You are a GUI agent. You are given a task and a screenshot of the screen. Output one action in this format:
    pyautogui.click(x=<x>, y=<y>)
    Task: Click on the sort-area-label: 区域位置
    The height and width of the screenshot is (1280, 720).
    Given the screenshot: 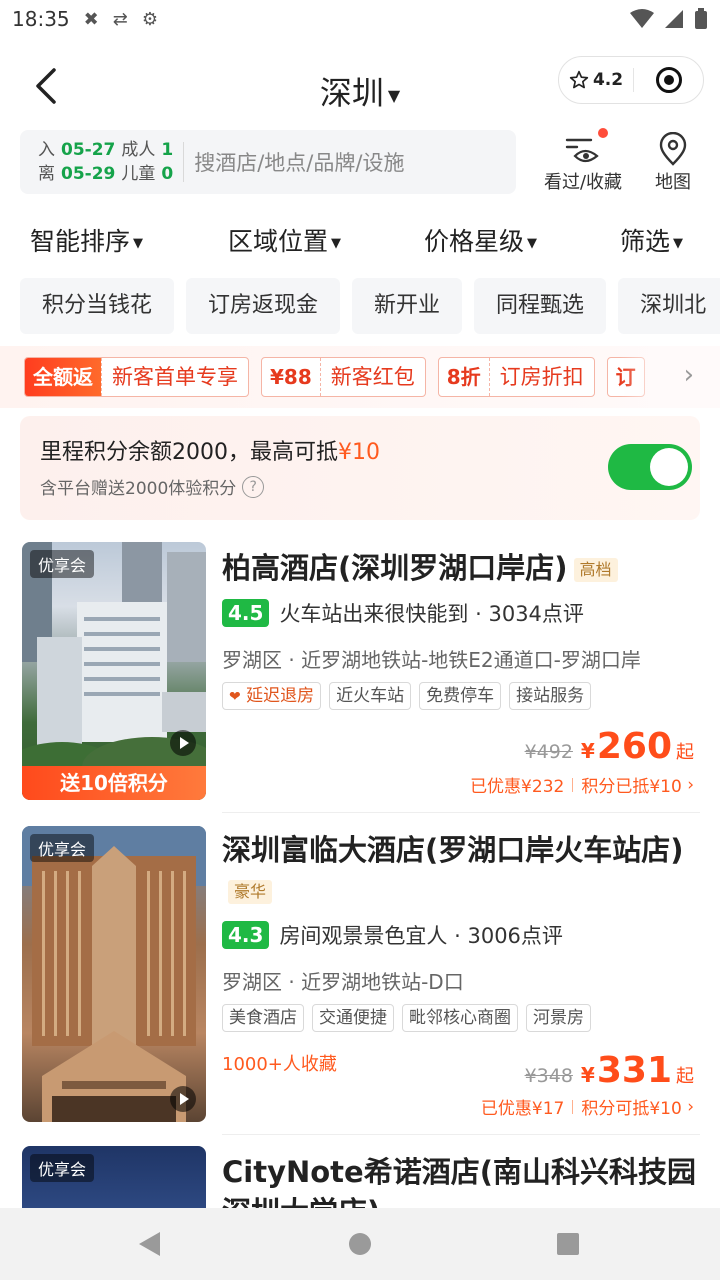 What is the action you would take?
    pyautogui.click(x=278, y=241)
    